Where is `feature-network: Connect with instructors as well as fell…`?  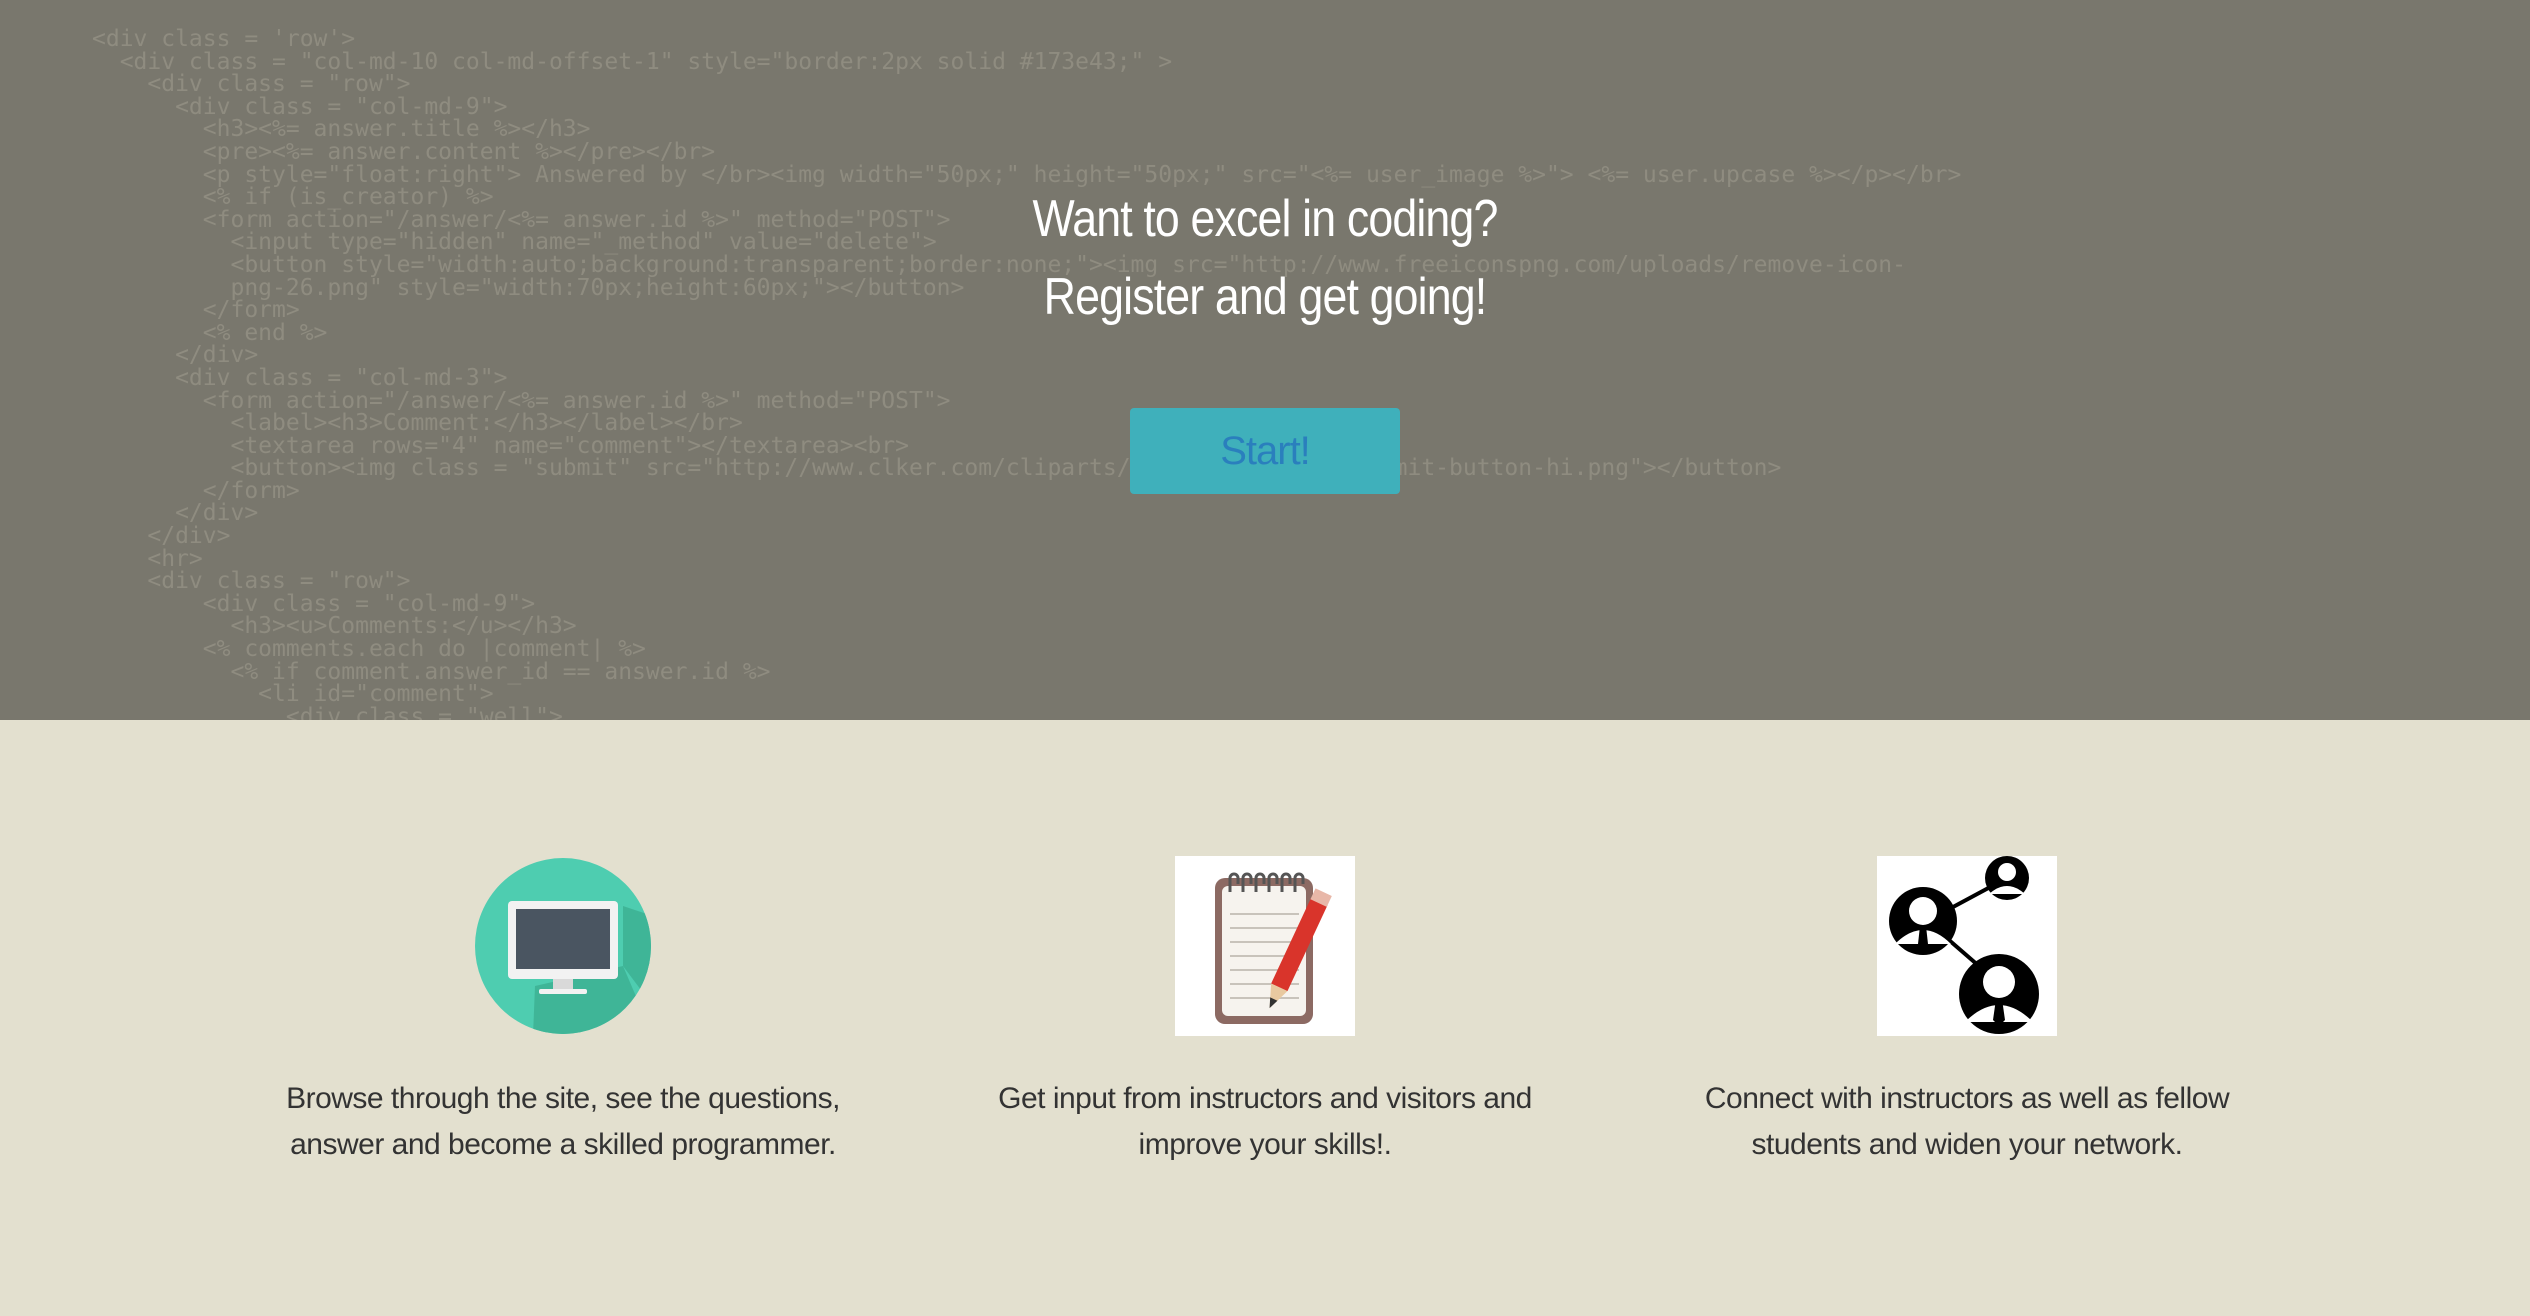 feature-network: Connect with instructors as well as fell… is located at coordinates (1967, 1012).